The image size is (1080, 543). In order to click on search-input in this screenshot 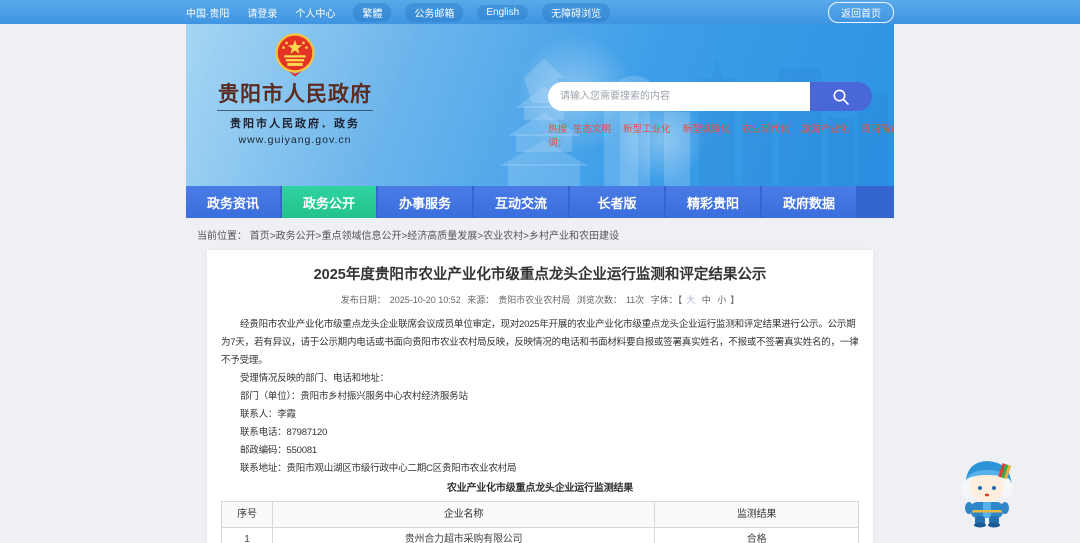, I will do `click(679, 96)`.